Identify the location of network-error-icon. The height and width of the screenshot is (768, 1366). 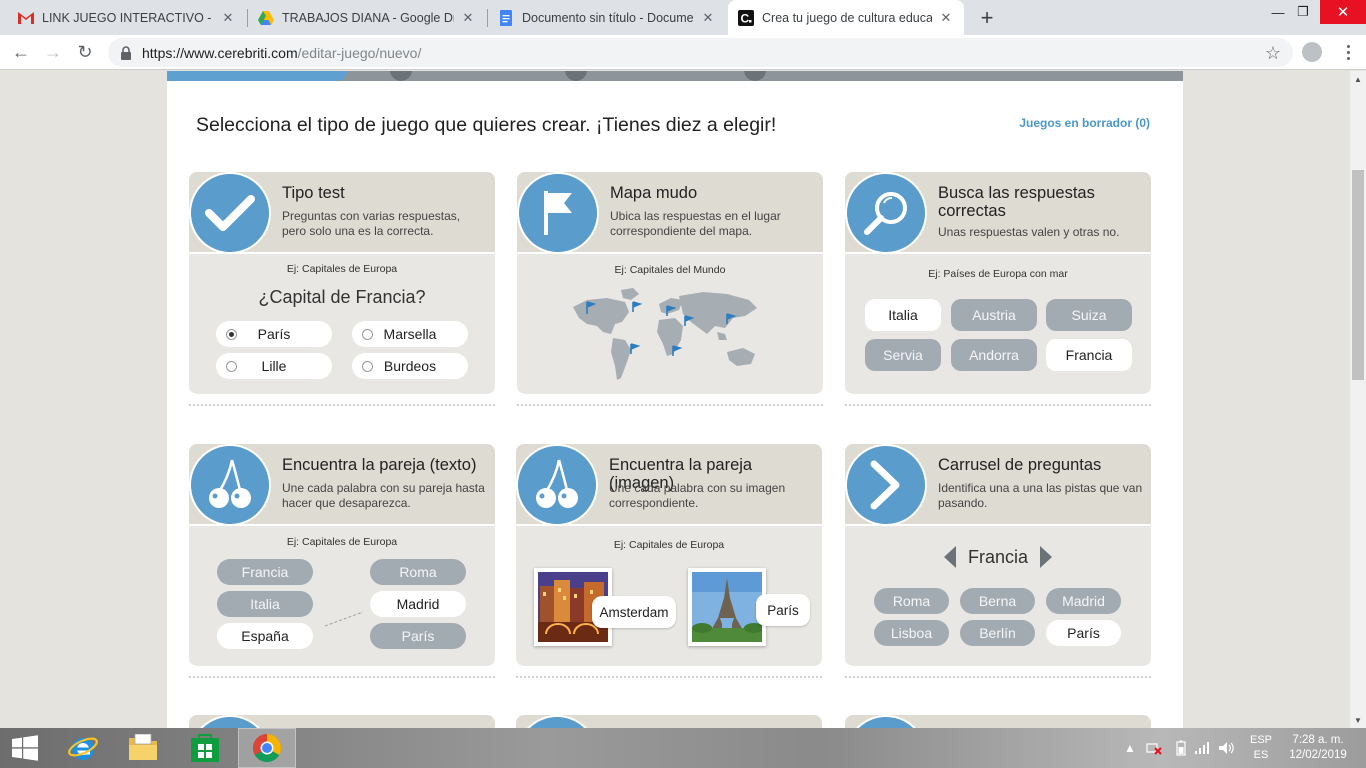
(1154, 748).